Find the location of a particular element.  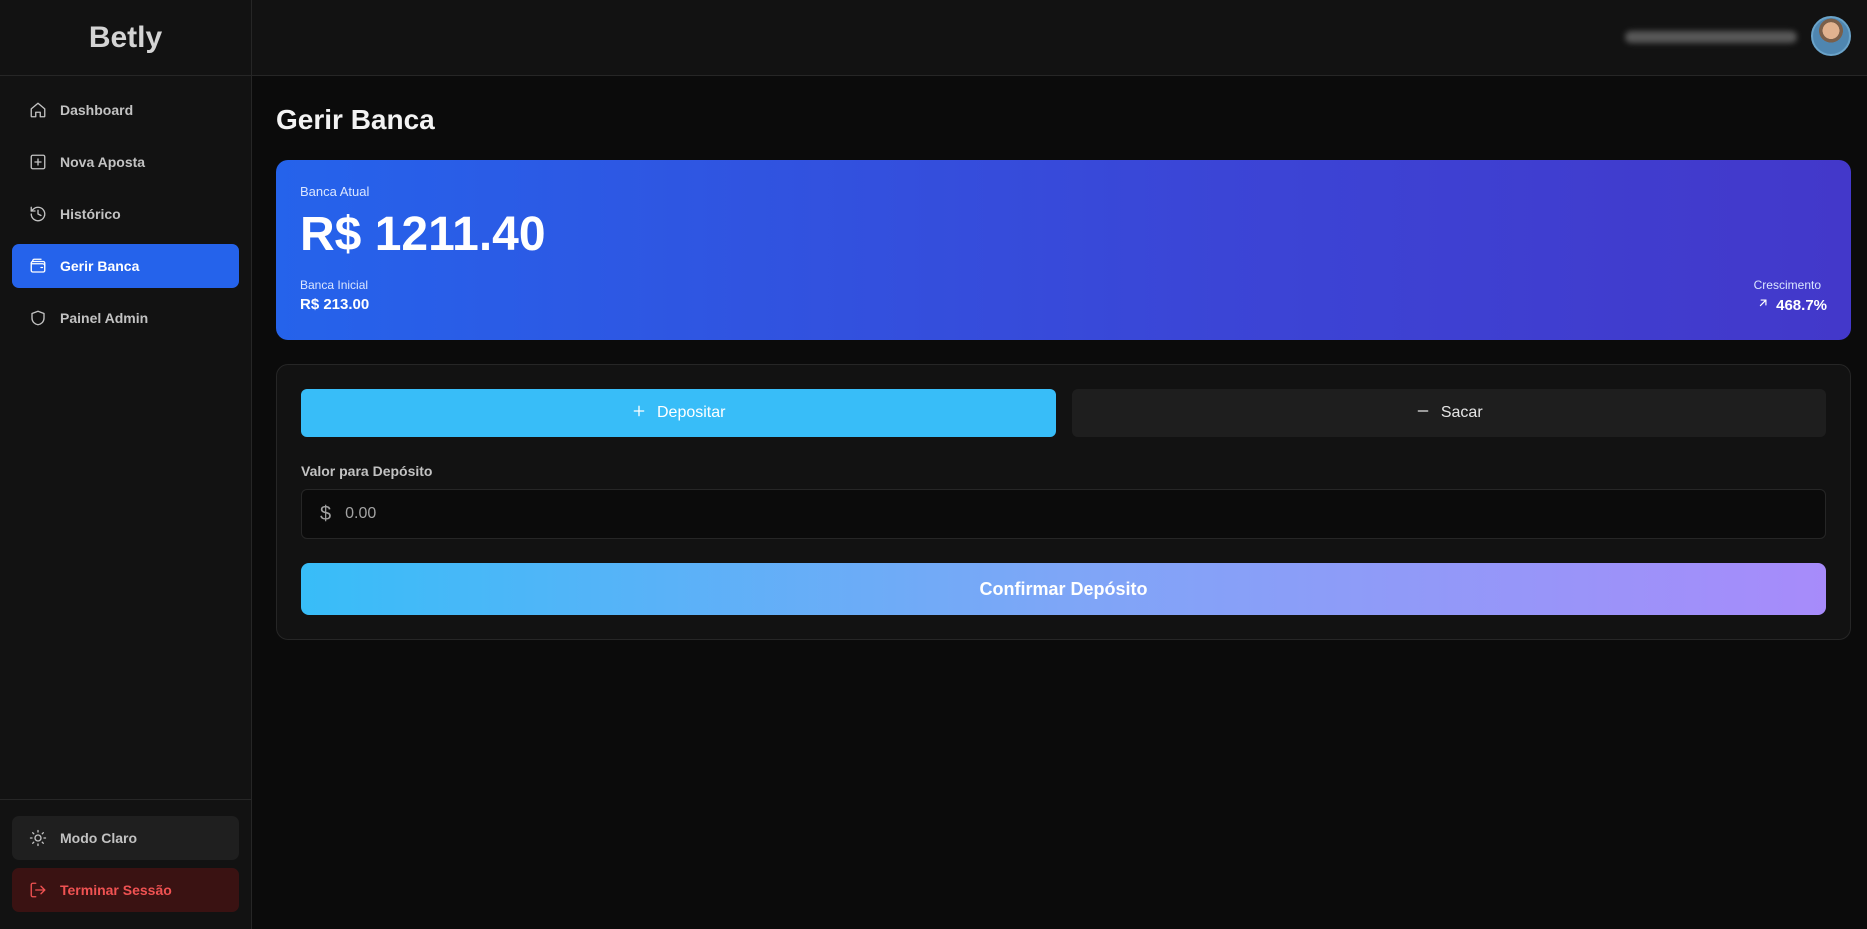

withdraw-tab: Sacar is located at coordinates (1448, 413).